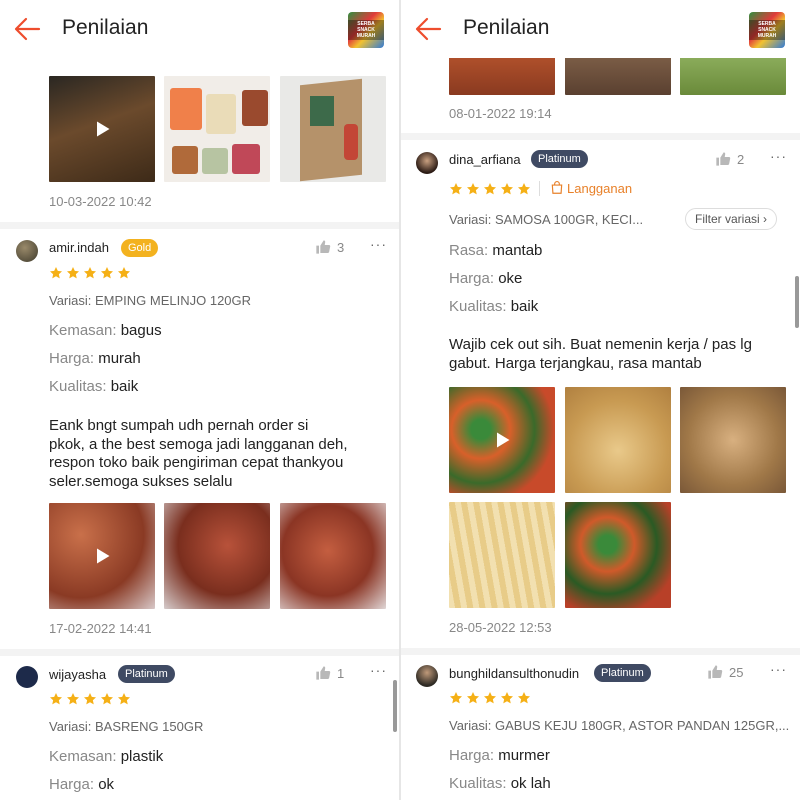 The width and height of the screenshot is (800, 800). Describe the element at coordinates (150, 300) in the screenshot. I see `variant-label: Variasi: EMPING MELINJO 120GR` at that location.